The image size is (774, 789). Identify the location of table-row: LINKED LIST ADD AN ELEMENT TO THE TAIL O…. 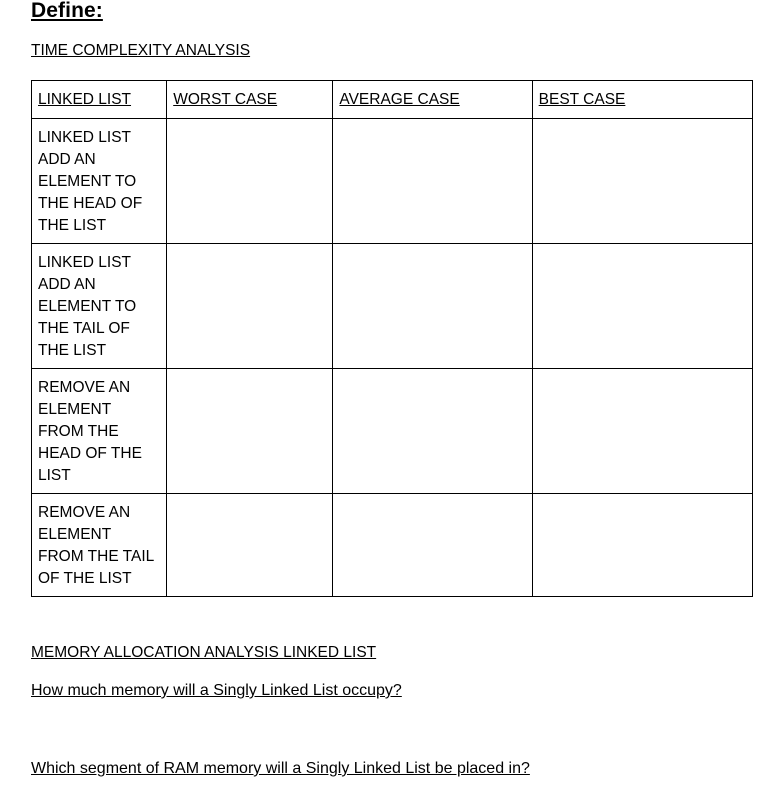
(392, 306).